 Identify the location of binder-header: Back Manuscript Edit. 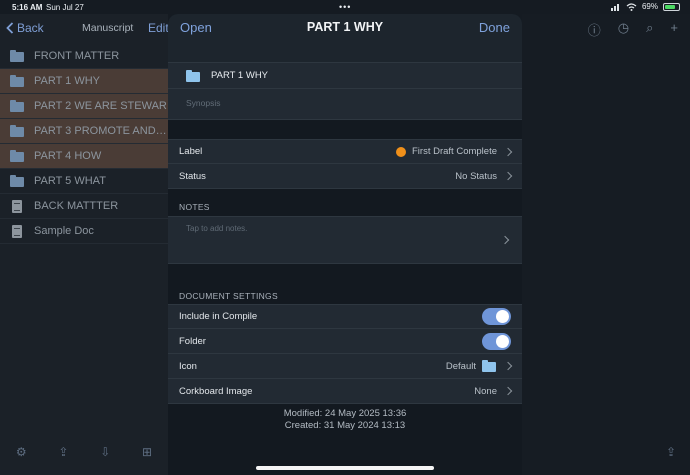
(84, 29).